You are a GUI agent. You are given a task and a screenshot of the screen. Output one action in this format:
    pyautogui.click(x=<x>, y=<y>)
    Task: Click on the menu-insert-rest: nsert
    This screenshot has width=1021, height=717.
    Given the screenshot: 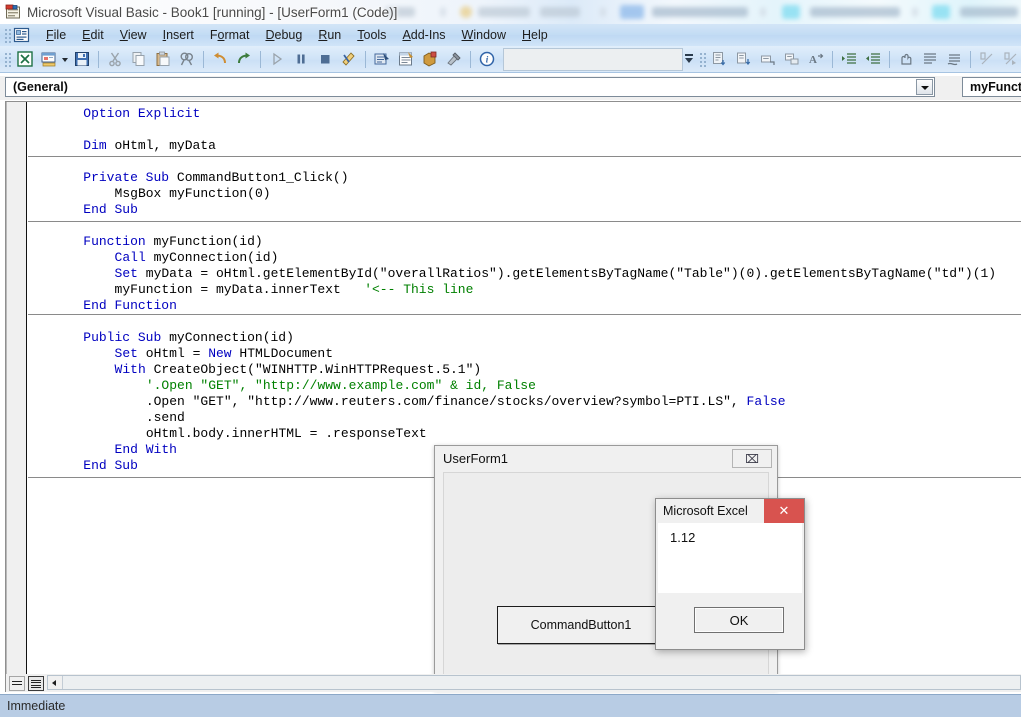 What is the action you would take?
    pyautogui.click(x=180, y=34)
    